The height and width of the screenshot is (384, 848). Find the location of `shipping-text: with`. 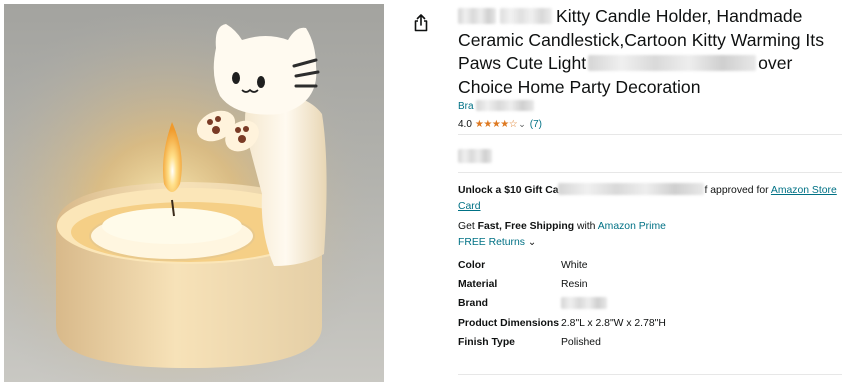

shipping-text: with is located at coordinates (586, 226).